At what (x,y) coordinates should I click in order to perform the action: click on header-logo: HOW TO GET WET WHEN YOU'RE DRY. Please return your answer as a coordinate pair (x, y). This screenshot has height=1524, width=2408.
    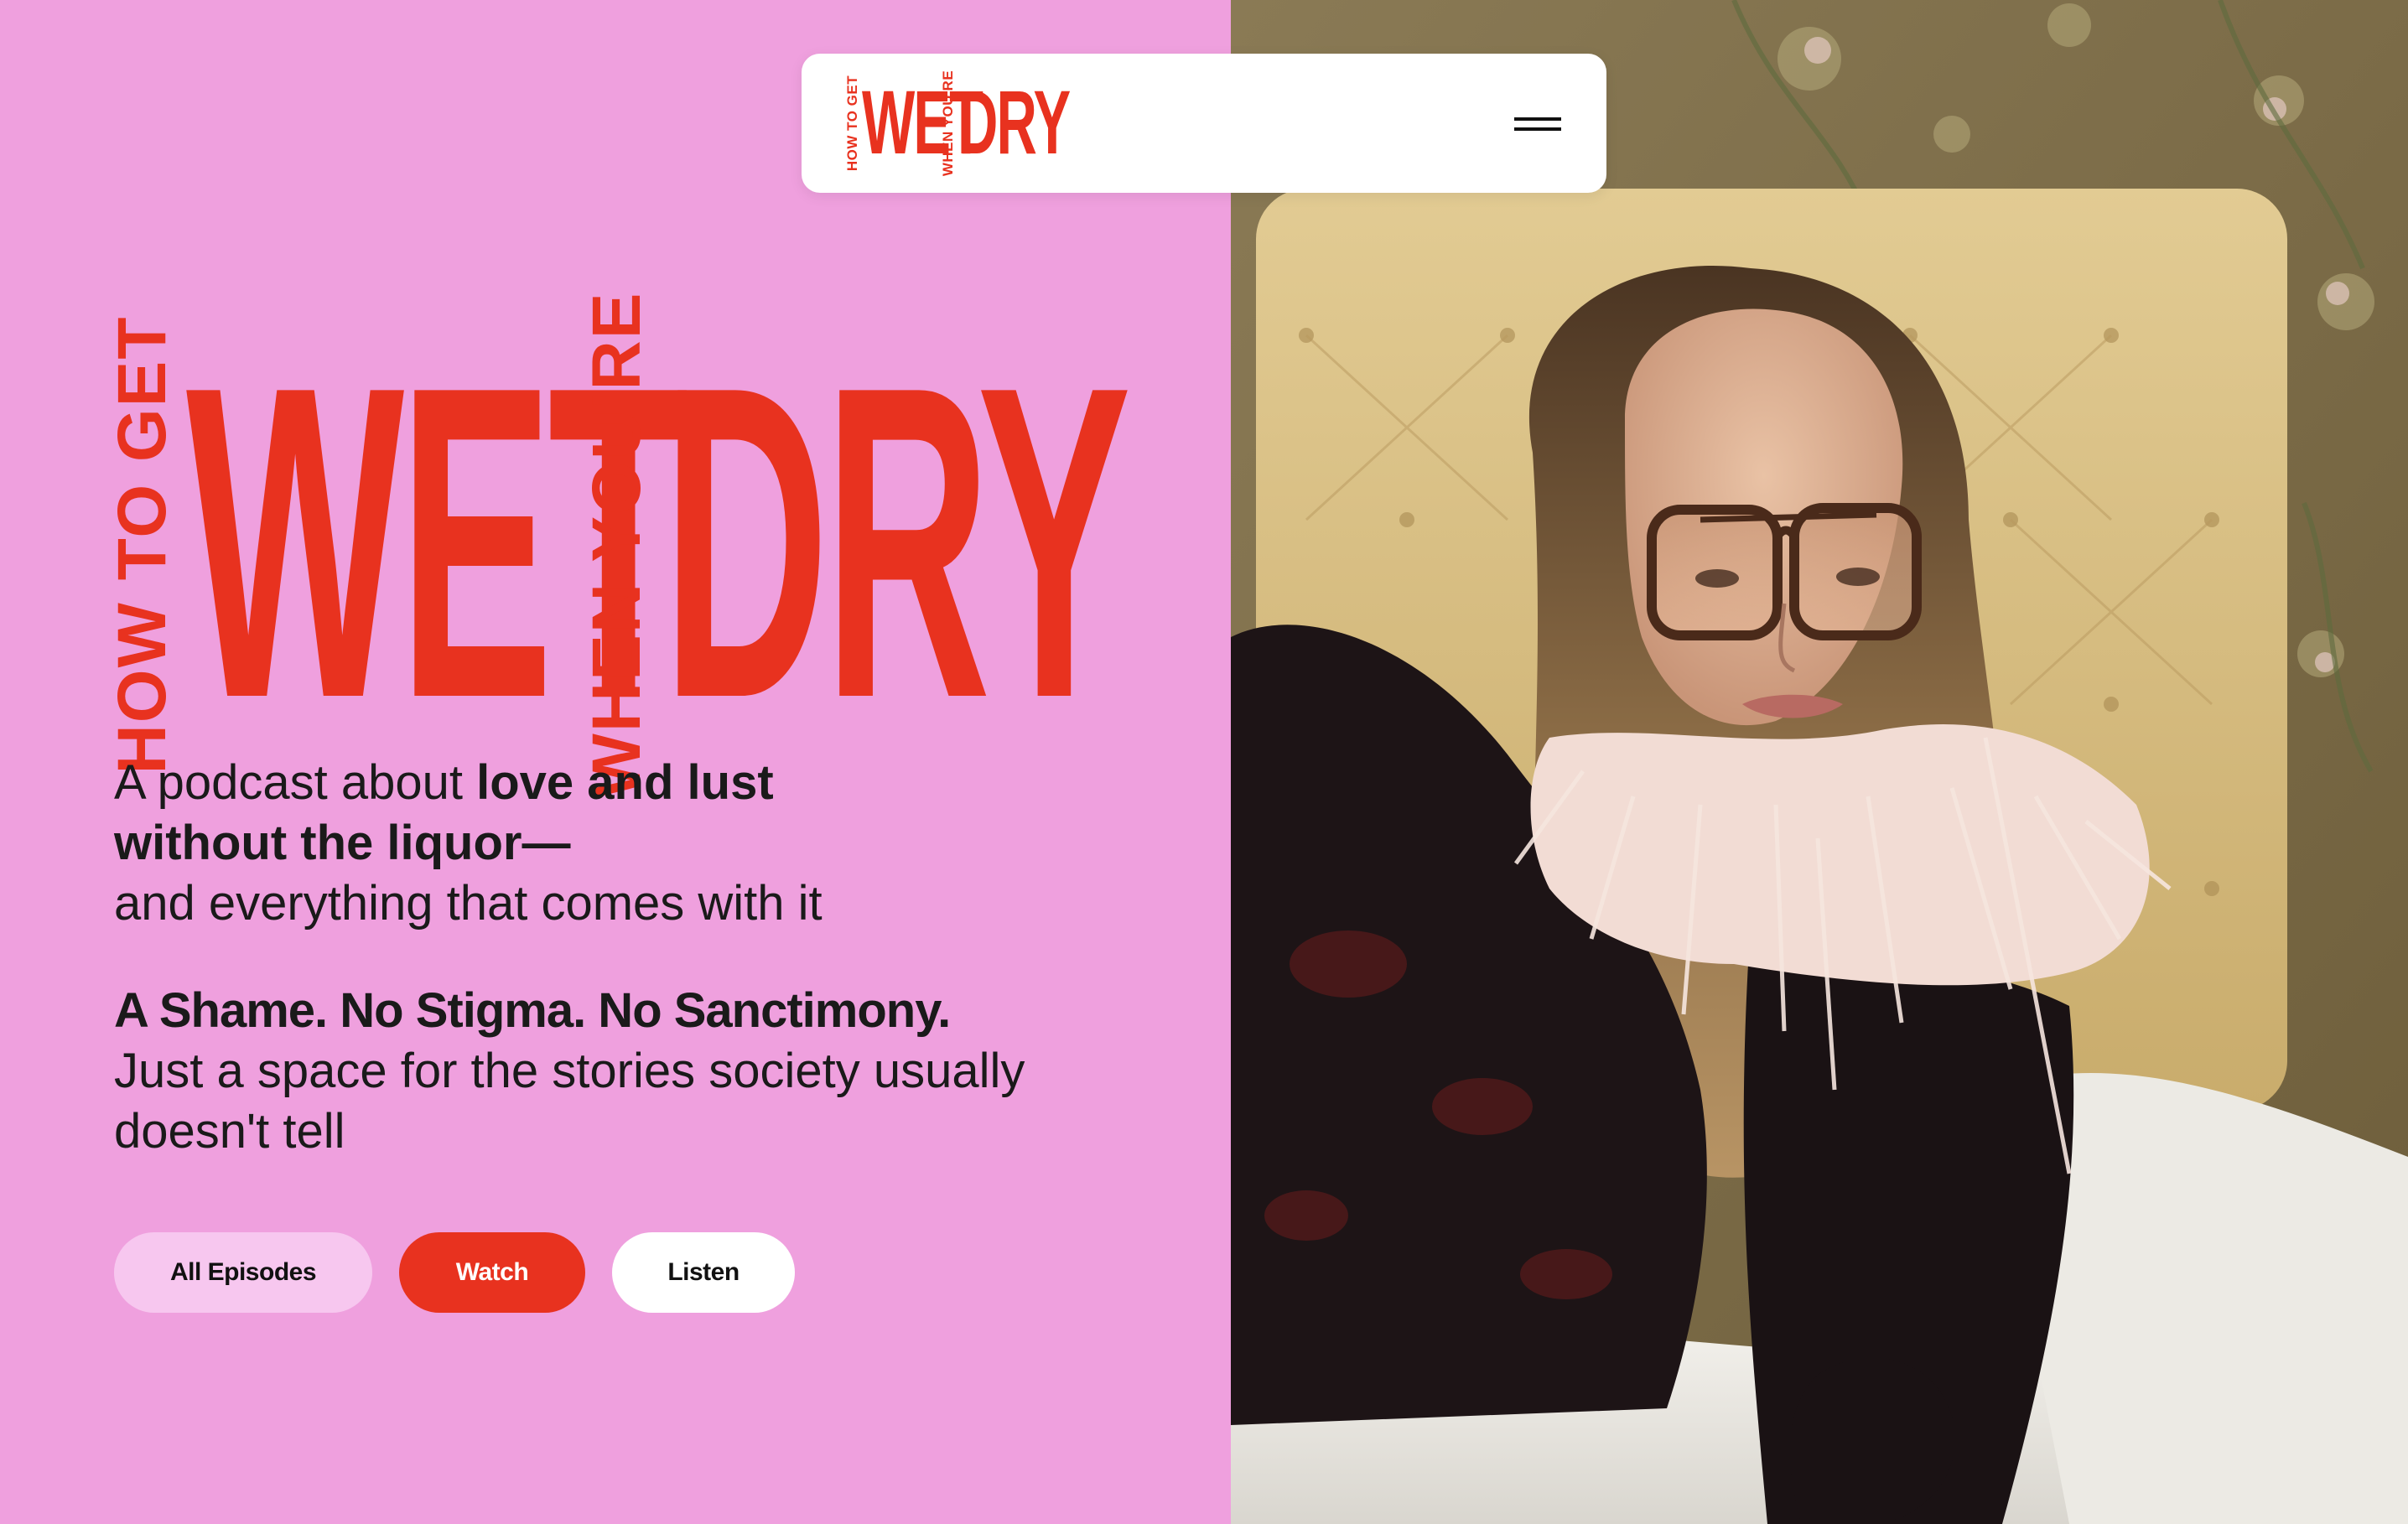
    Looking at the image, I should click on (969, 124).